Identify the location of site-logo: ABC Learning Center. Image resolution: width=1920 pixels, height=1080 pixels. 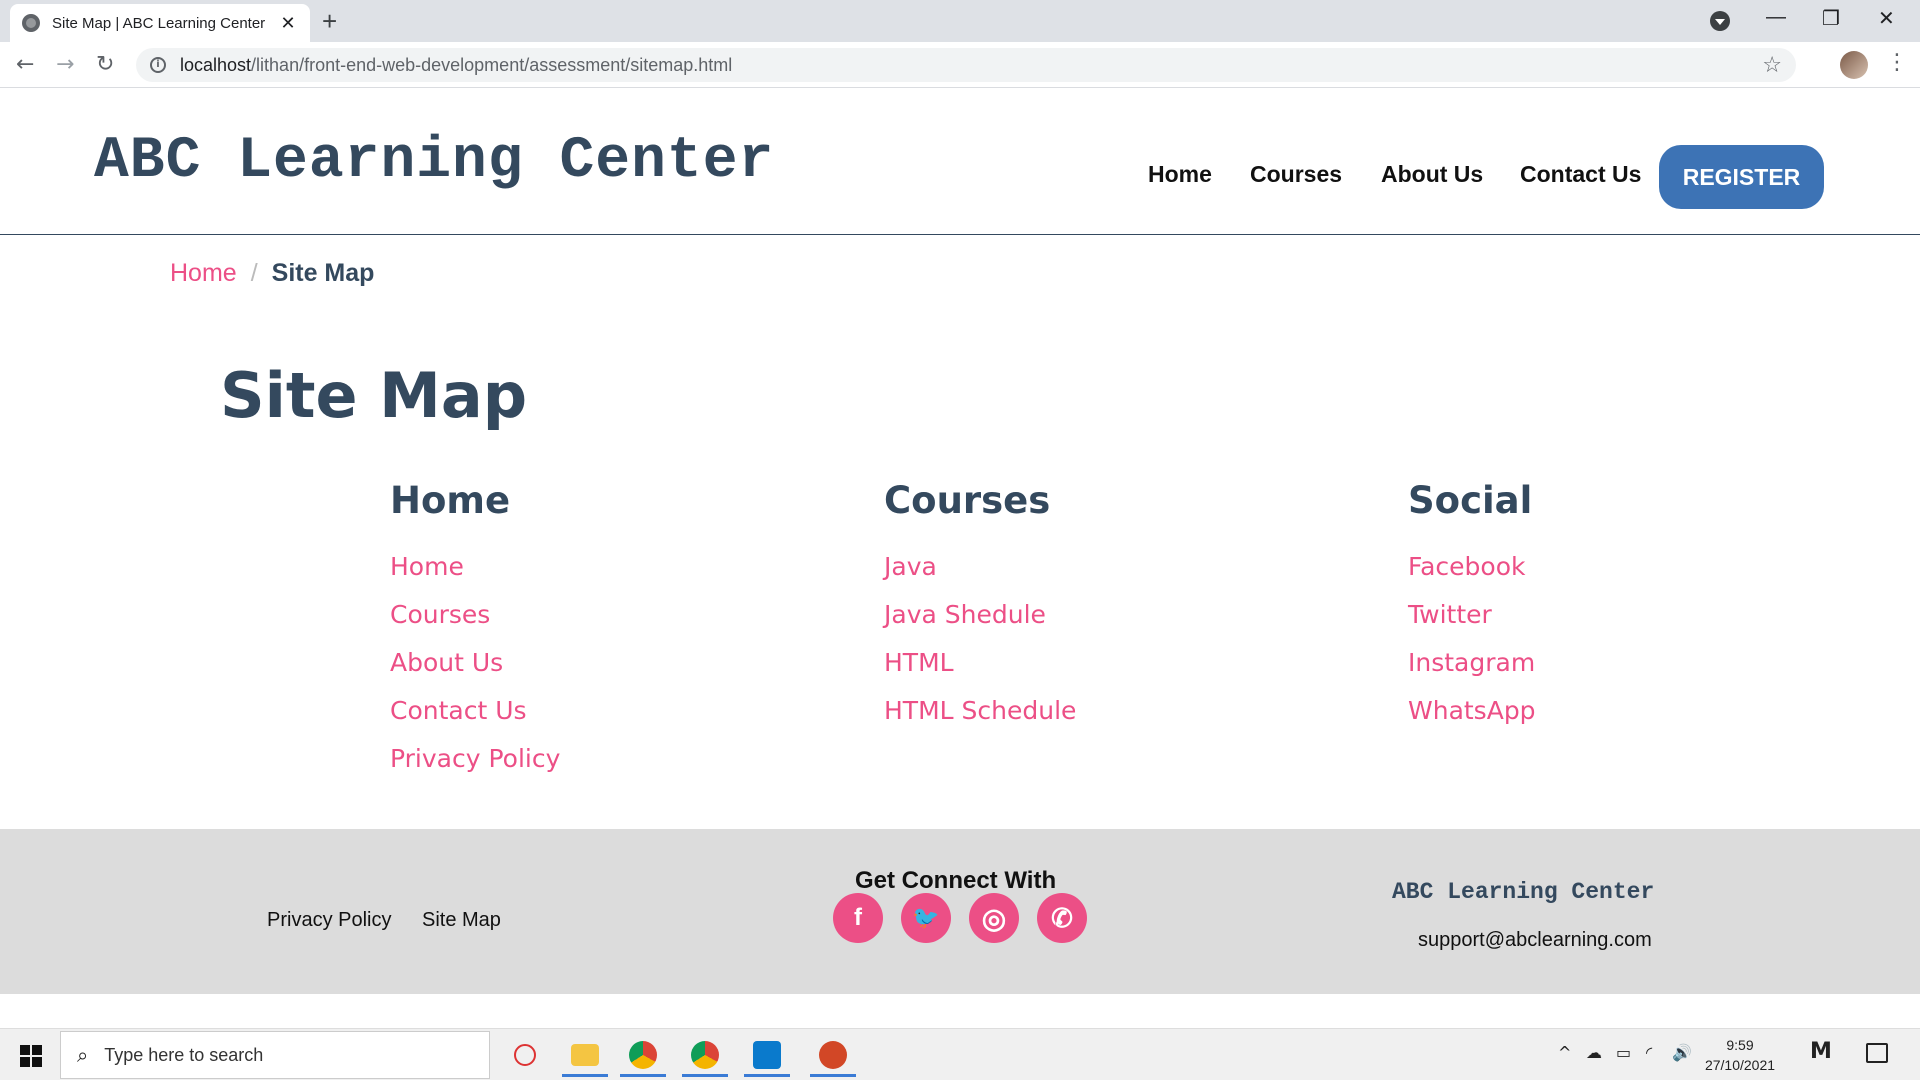
(434, 161).